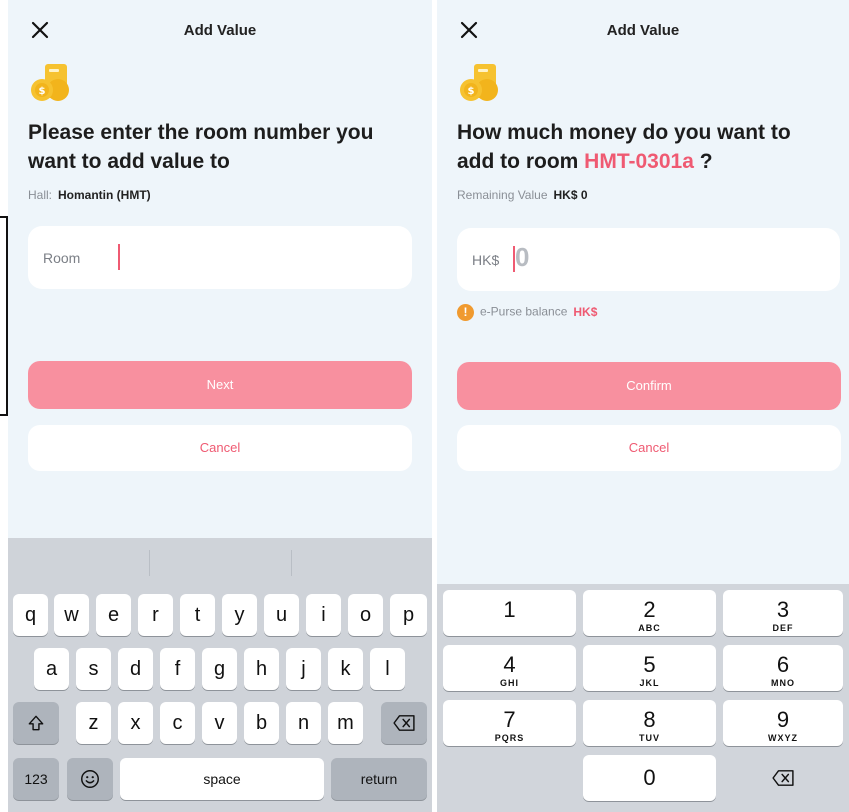 The height and width of the screenshot is (812, 849). Describe the element at coordinates (649, 738) in the screenshot. I see `keypad-letters: TUV` at that location.